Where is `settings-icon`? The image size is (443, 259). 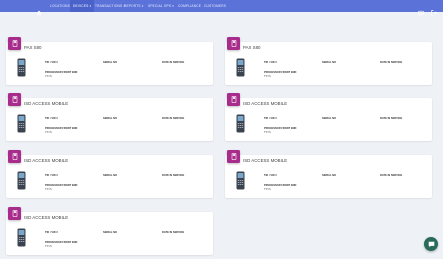 settings-icon is located at coordinates (421, 9).